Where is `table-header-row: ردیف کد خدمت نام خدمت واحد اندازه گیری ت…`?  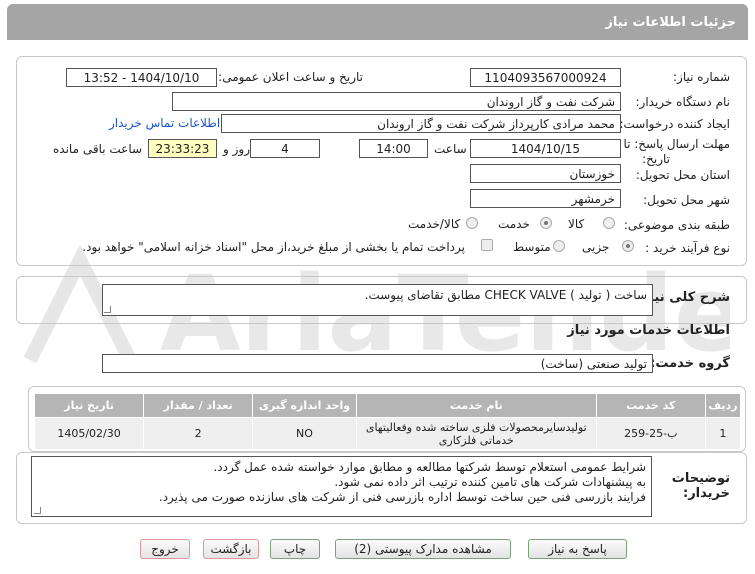
table-header-row: ردیف کد خدمت نام خدمت واحد اندازه گیری ت… is located at coordinates (387, 405).